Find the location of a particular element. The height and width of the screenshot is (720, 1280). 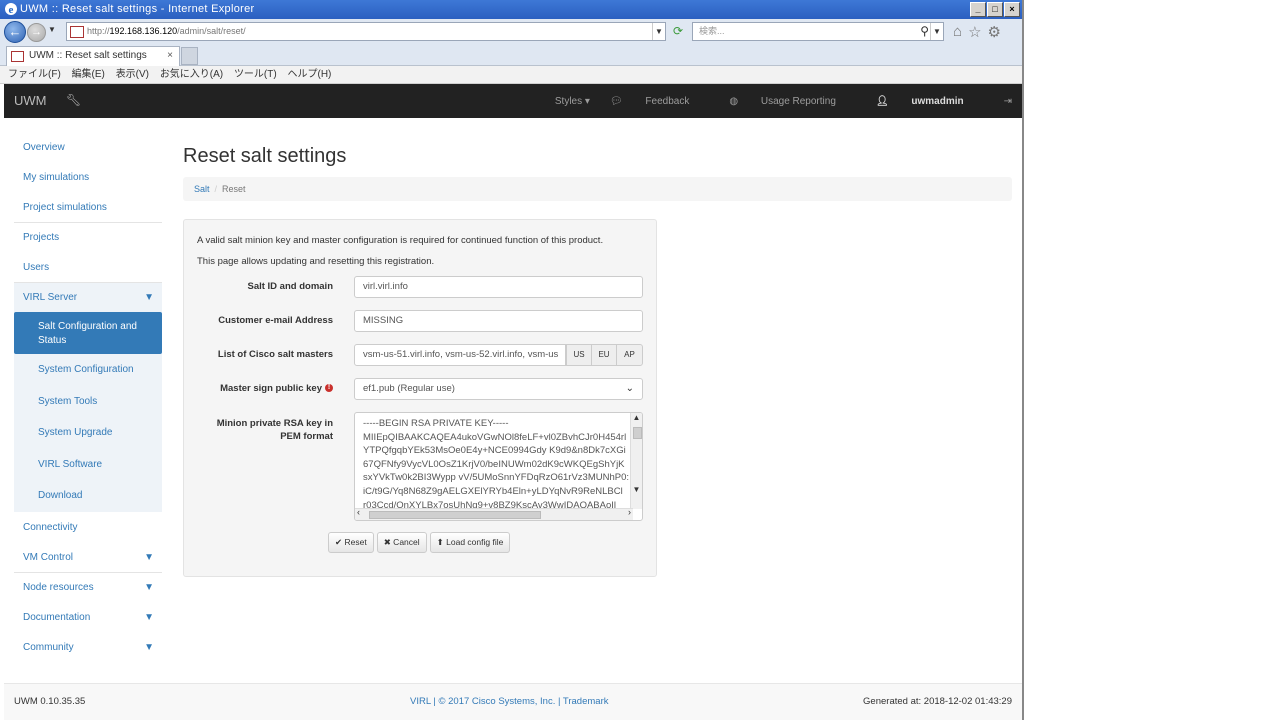

back-arrow-icon: ← is located at coordinates (15, 31).